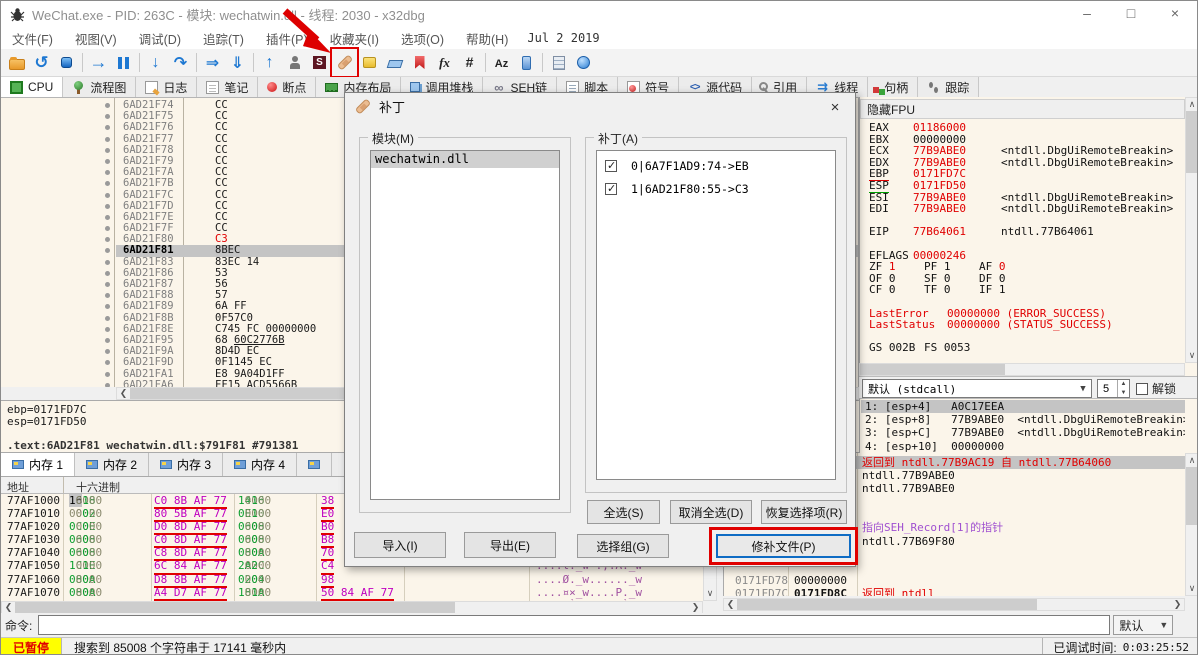 The width and height of the screenshot is (1198, 655). I want to click on attach-icon, so click(294, 62).